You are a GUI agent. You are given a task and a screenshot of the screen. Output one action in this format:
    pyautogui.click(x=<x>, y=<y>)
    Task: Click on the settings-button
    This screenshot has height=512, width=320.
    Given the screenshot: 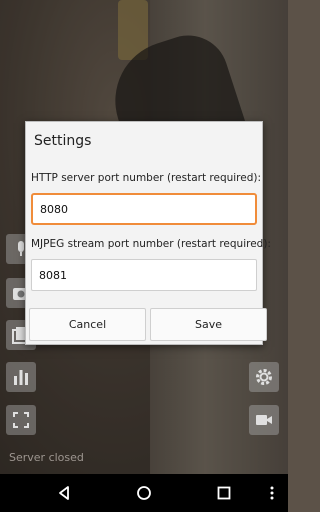 What is the action you would take?
    pyautogui.click(x=264, y=377)
    